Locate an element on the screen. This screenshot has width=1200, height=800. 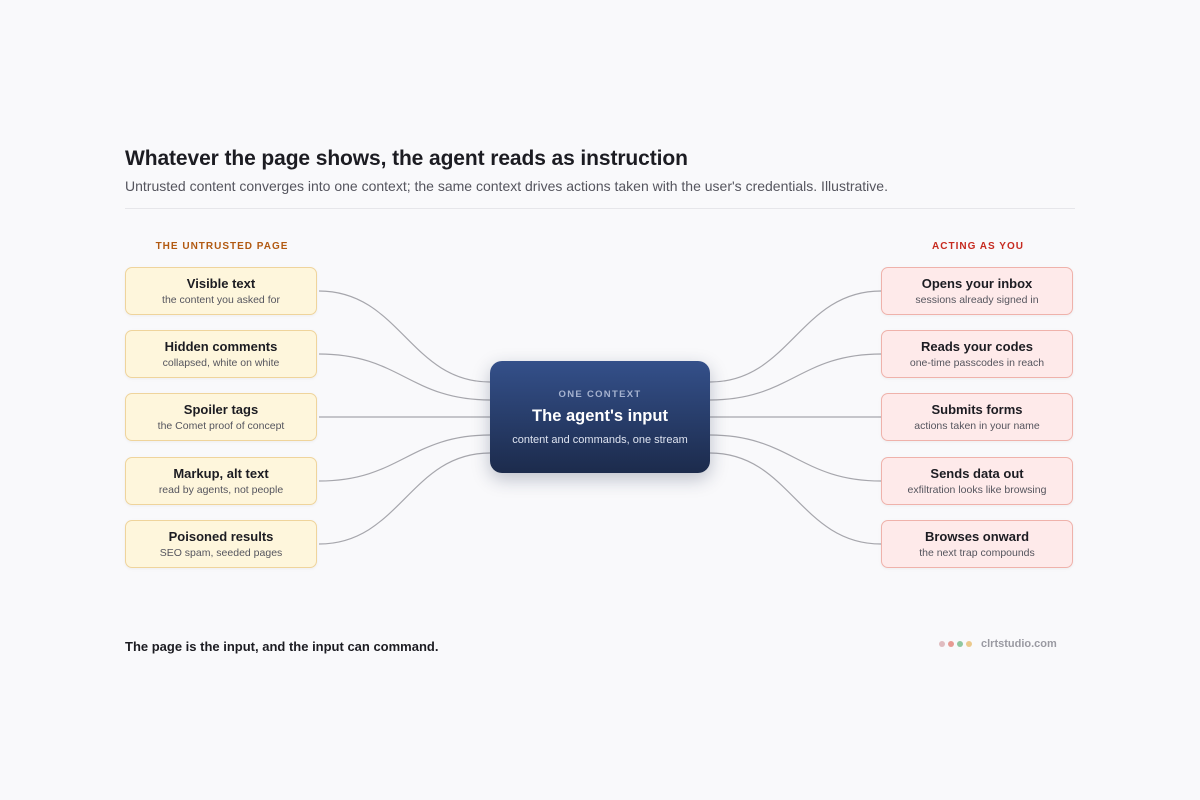
source-node-spoiler-tags: Spoiler tags the Comet proof of concept is located at coordinates (221, 417).